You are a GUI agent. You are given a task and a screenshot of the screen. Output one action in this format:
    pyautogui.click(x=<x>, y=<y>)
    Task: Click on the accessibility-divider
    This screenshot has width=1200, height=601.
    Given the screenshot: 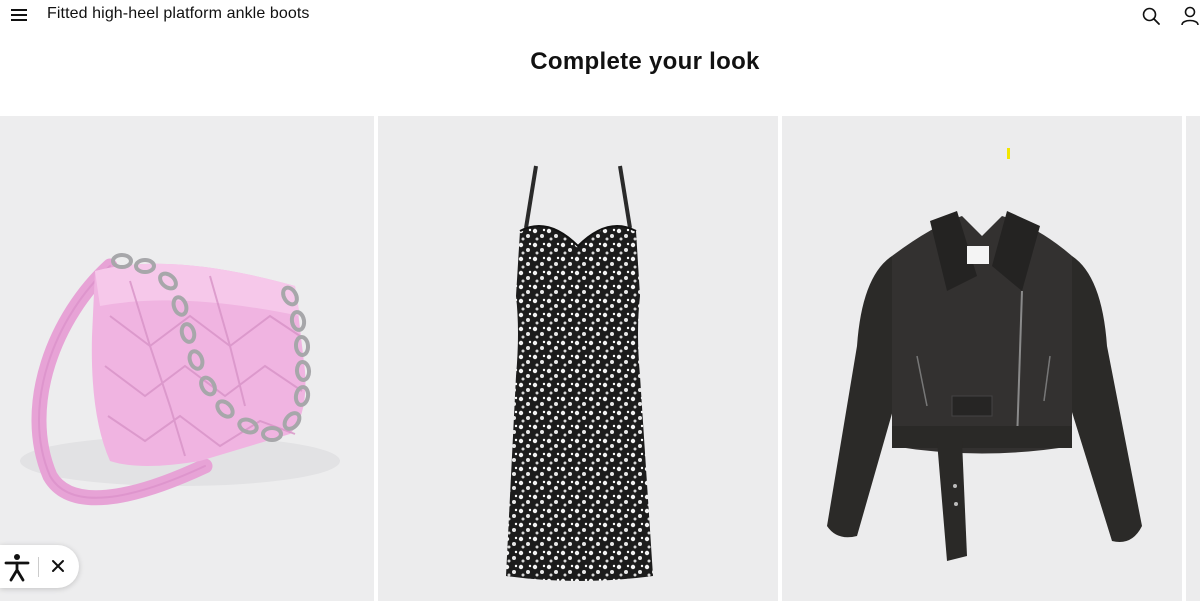 What is the action you would take?
    pyautogui.click(x=38, y=567)
    